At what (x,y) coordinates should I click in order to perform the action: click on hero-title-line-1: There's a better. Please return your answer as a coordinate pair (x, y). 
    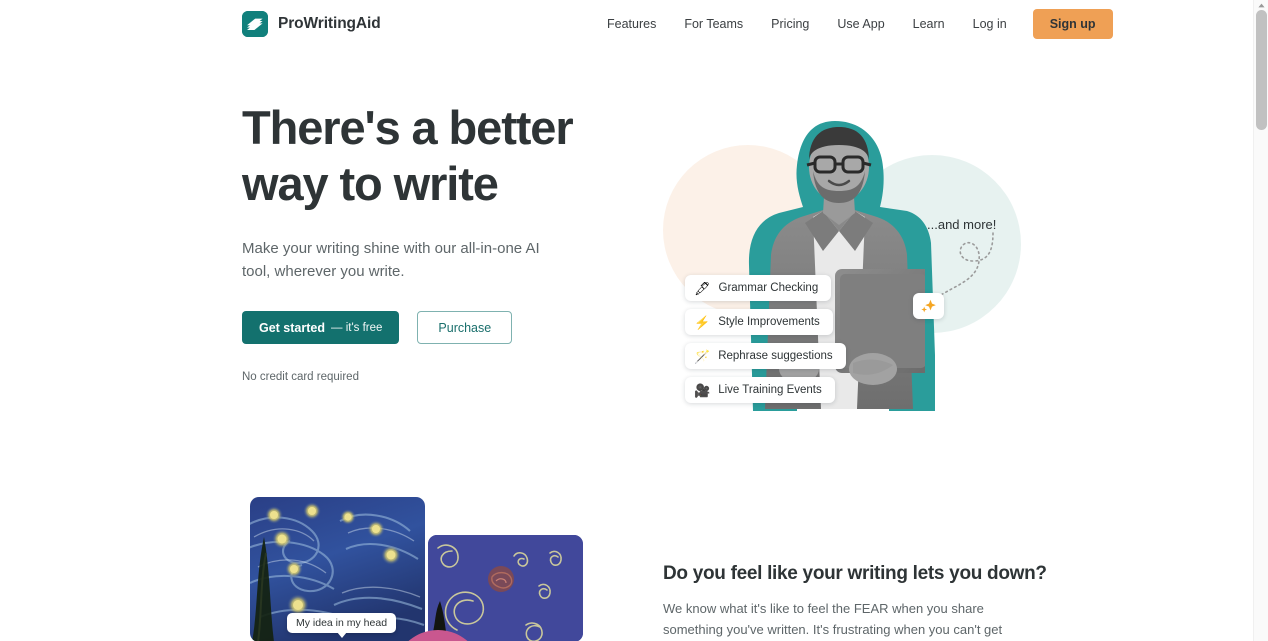
    Looking at the image, I should click on (408, 127).